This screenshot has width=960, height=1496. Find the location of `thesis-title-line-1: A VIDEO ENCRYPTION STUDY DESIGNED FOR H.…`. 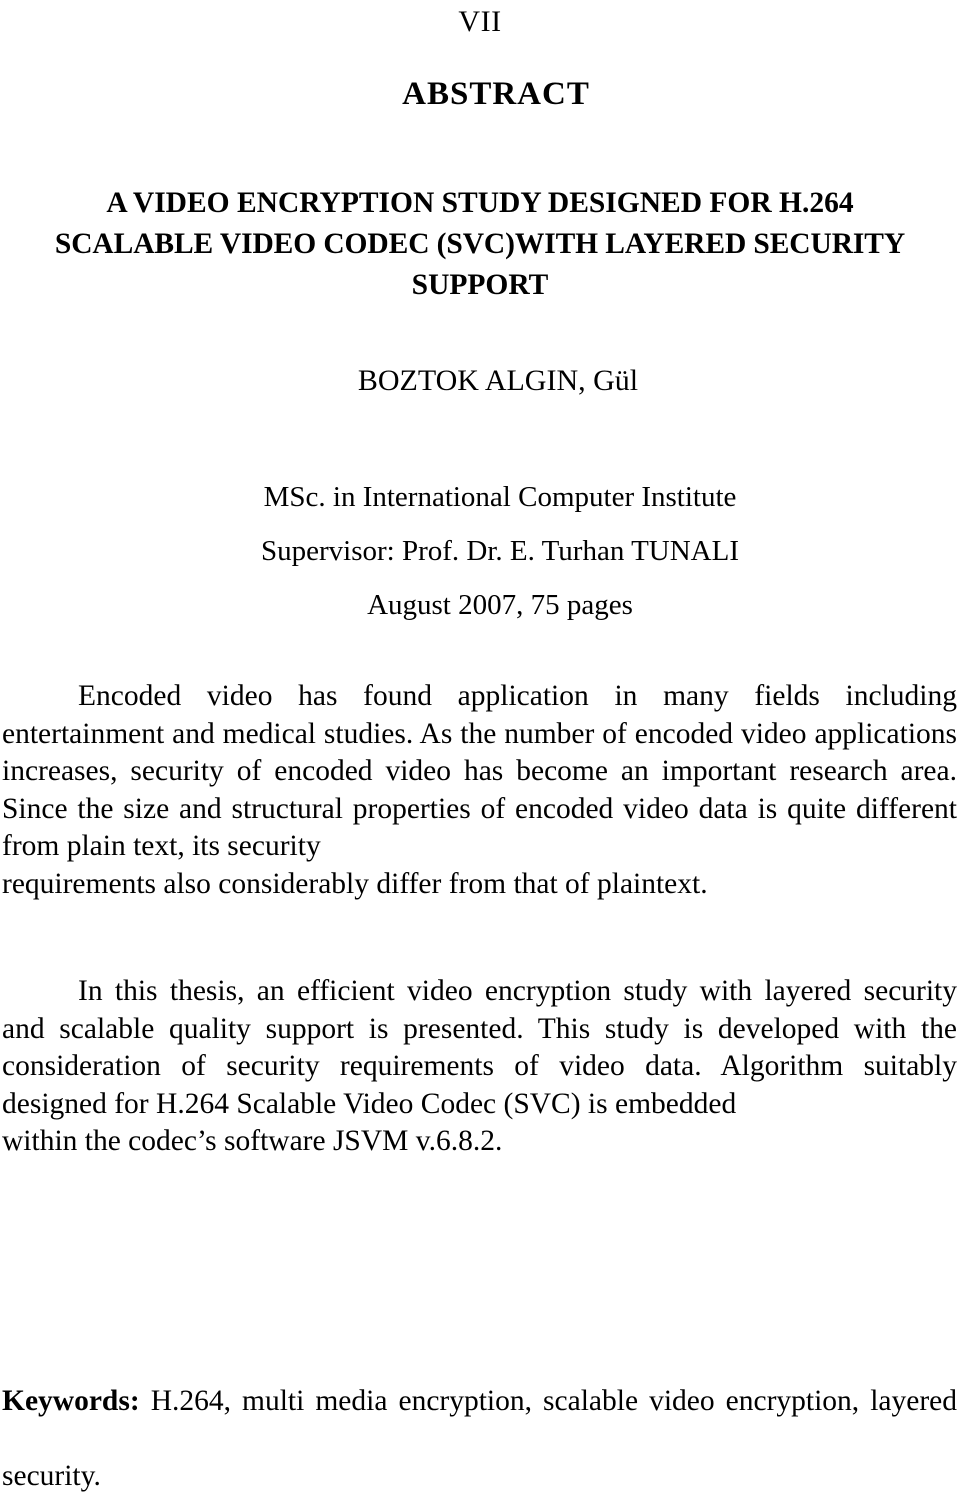

thesis-title-line-1: A VIDEO ENCRYPTION STUDY DESIGNED FOR H.… is located at coordinates (480, 203).